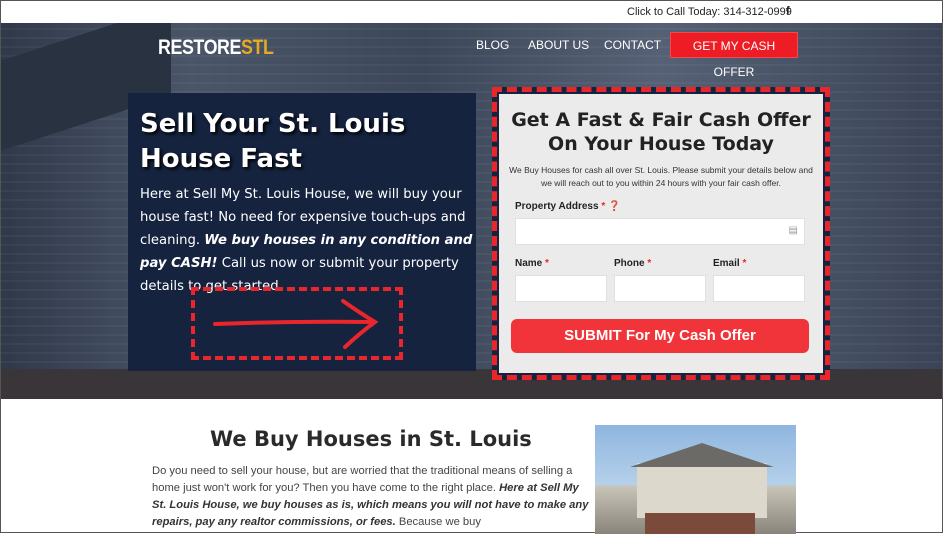 The height and width of the screenshot is (534, 943). Describe the element at coordinates (730, 263) in the screenshot. I see `email-label: Email *` at that location.